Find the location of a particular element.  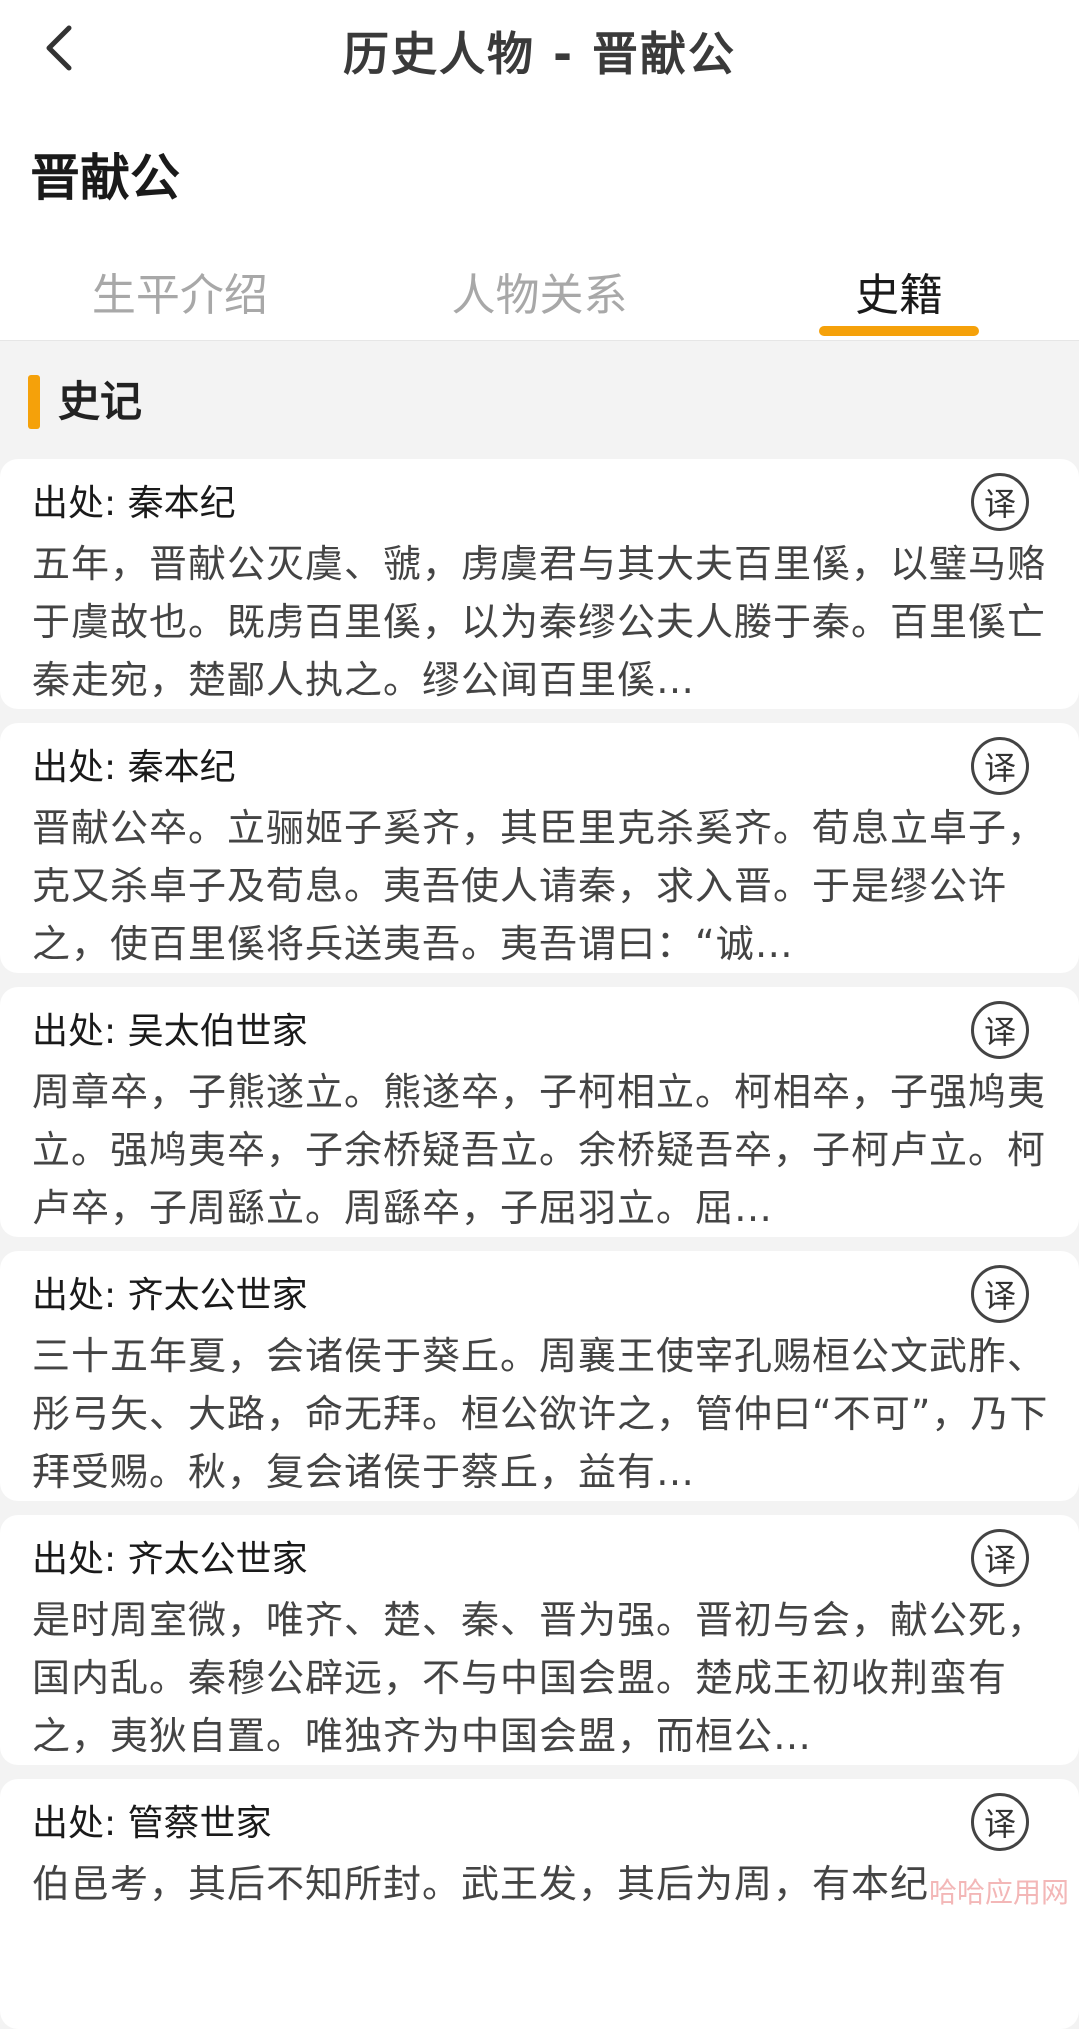

page-title: 历史人物 - 晋献公 is located at coordinates (539, 54).